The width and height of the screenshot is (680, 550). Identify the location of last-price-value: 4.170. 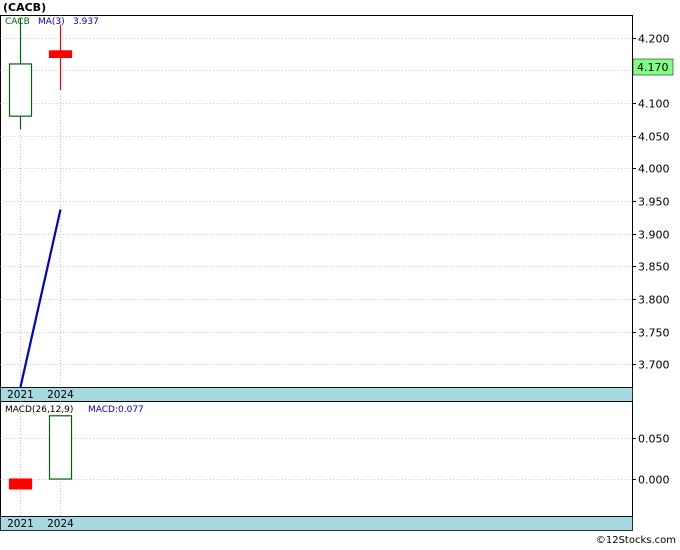
(653, 67).